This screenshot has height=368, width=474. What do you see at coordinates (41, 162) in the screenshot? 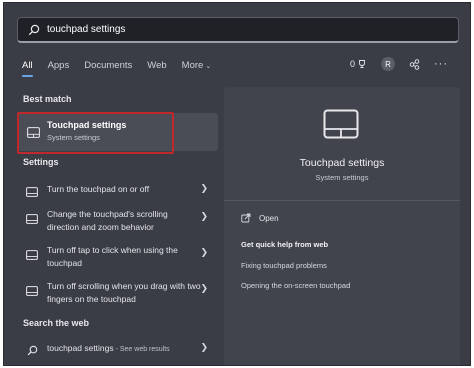
I see `settings-heading: Settings` at bounding box center [41, 162].